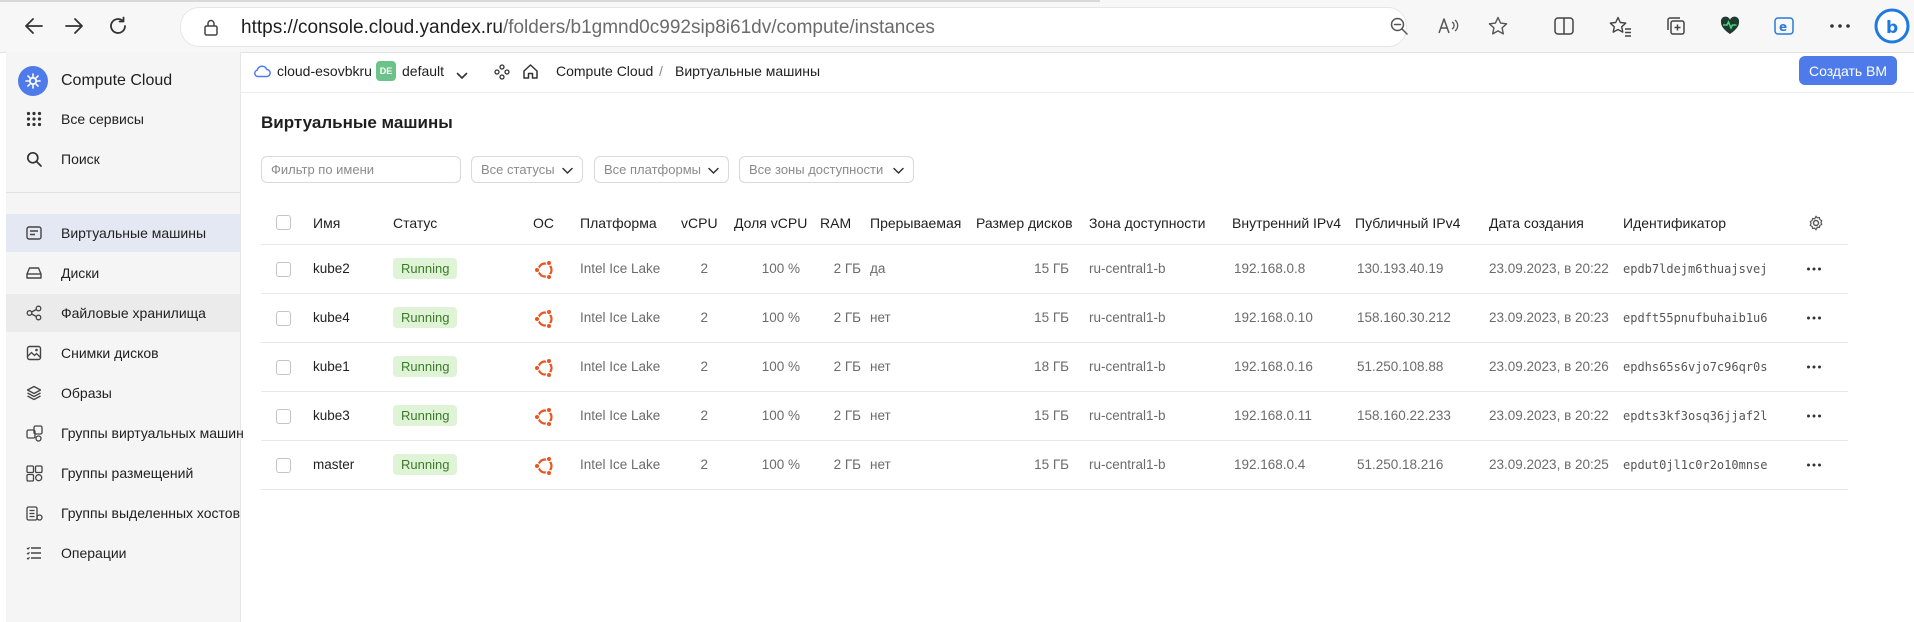 The image size is (1914, 622). What do you see at coordinates (1536, 223) in the screenshot?
I see `column-header-created: Дата создания` at bounding box center [1536, 223].